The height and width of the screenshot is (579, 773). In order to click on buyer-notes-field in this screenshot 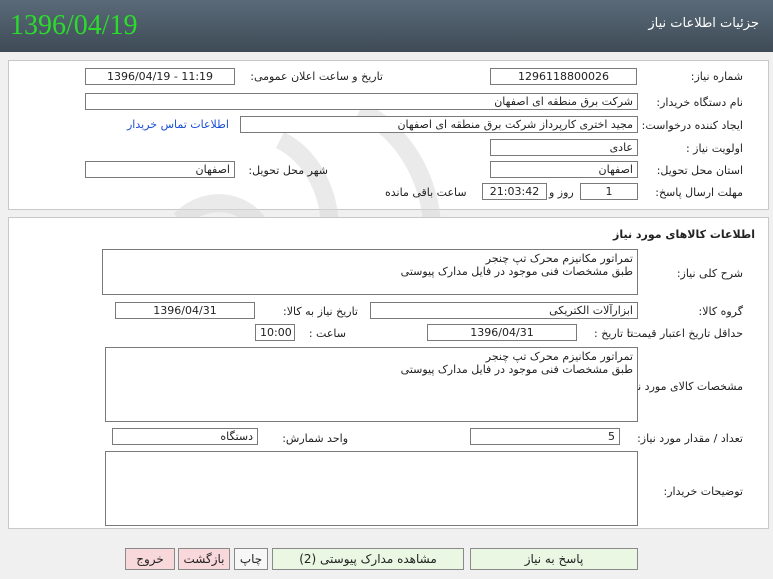, I will do `click(371, 488)`.